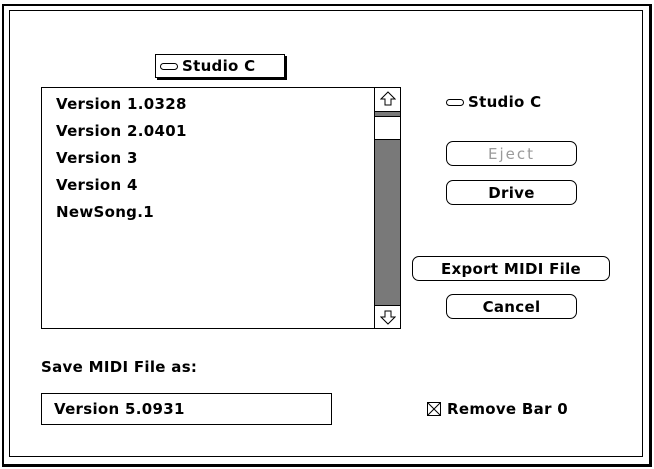 The height and width of the screenshot is (469, 654). What do you see at coordinates (186, 409) in the screenshot?
I see `filename-field: Version 5.0931` at bounding box center [186, 409].